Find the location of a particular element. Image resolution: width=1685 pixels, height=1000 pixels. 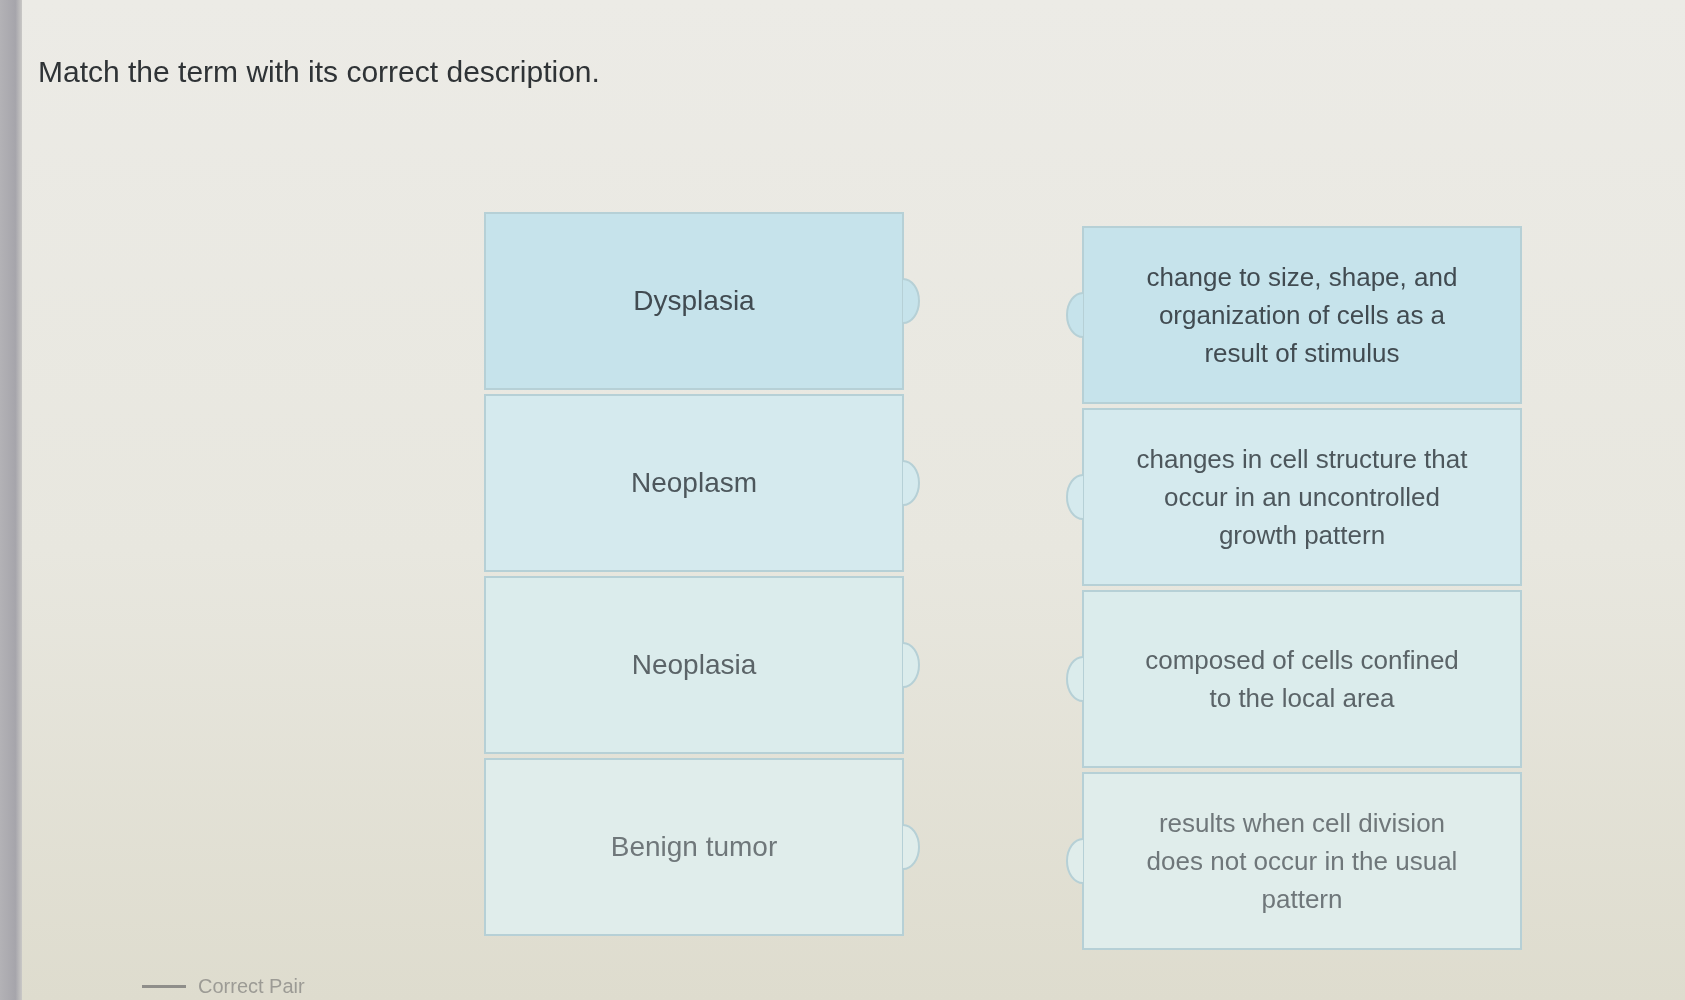

description-card: change to size, shape, and organization of cells as a result of stimulus is located at coordinates (1302, 315).